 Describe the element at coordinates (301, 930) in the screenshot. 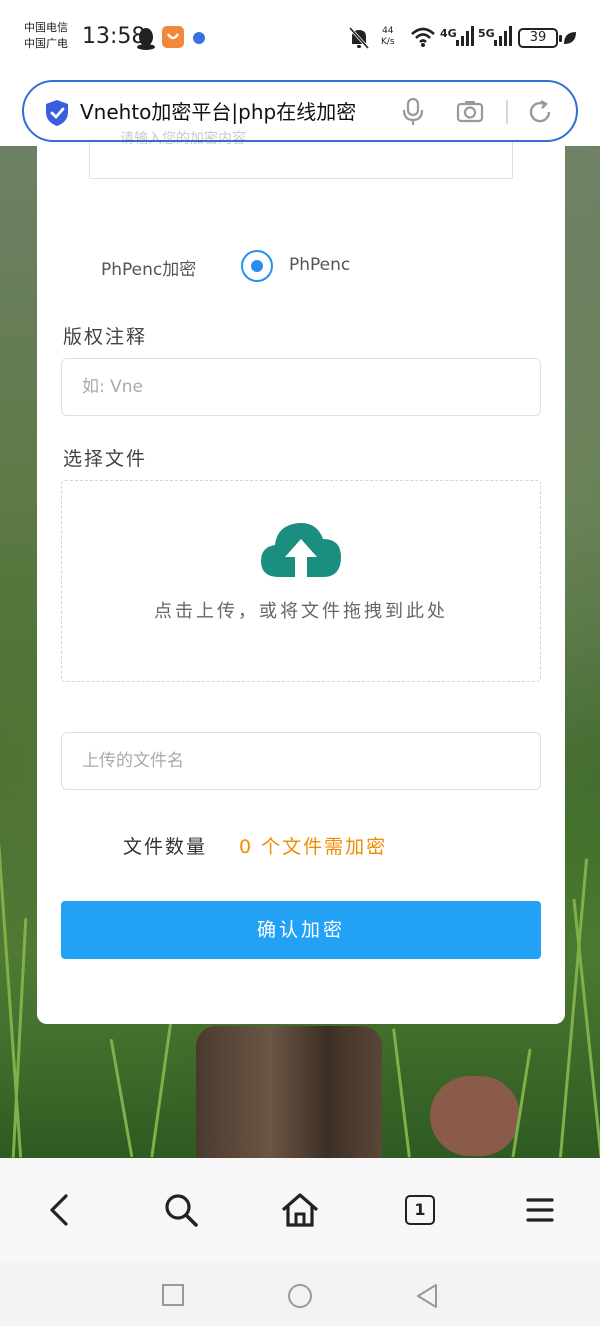

I see `confirm-encrypt-button: 确认加密` at that location.